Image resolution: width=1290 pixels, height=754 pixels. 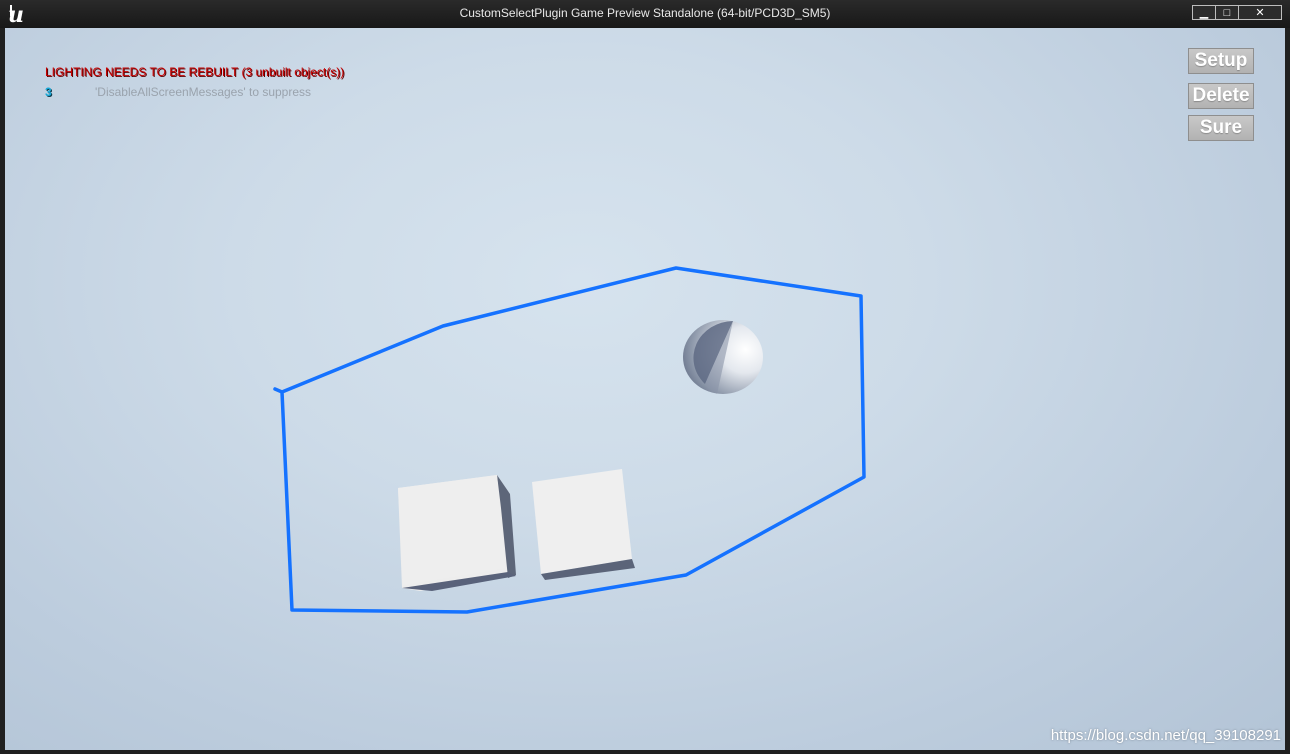 I want to click on window-controls: ▁ □ ✕, so click(x=1237, y=13).